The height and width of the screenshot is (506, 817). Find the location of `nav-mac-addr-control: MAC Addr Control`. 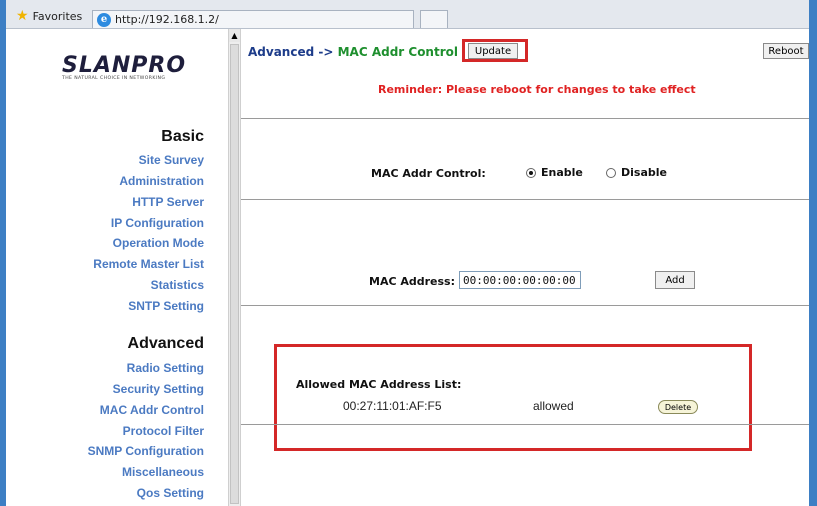

nav-mac-addr-control: MAC Addr Control is located at coordinates (152, 410).